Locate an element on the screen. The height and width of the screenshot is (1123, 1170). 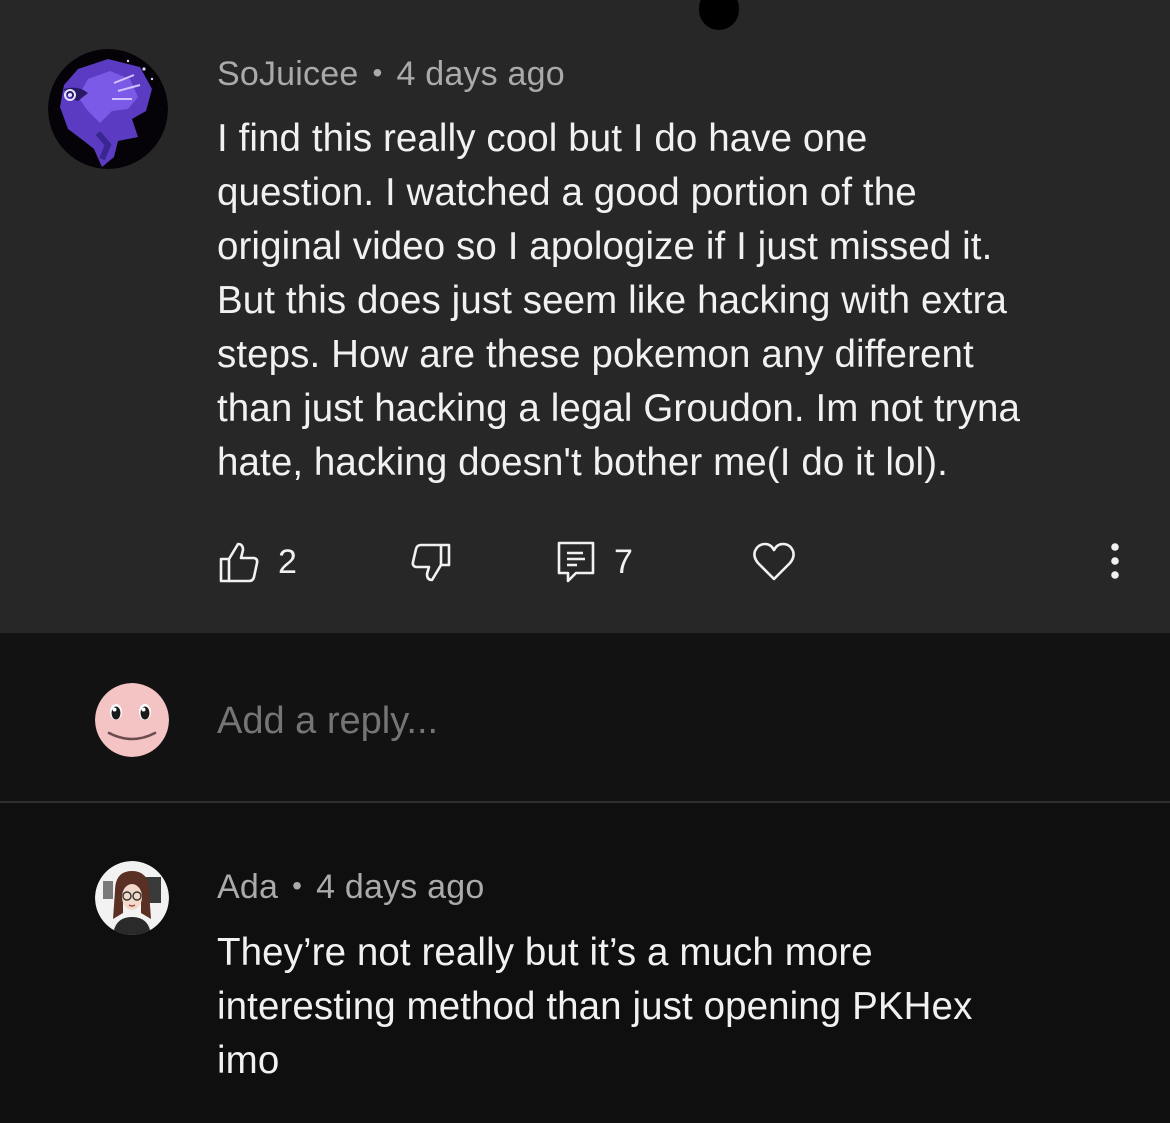
like-count: 2 is located at coordinates (287, 561).